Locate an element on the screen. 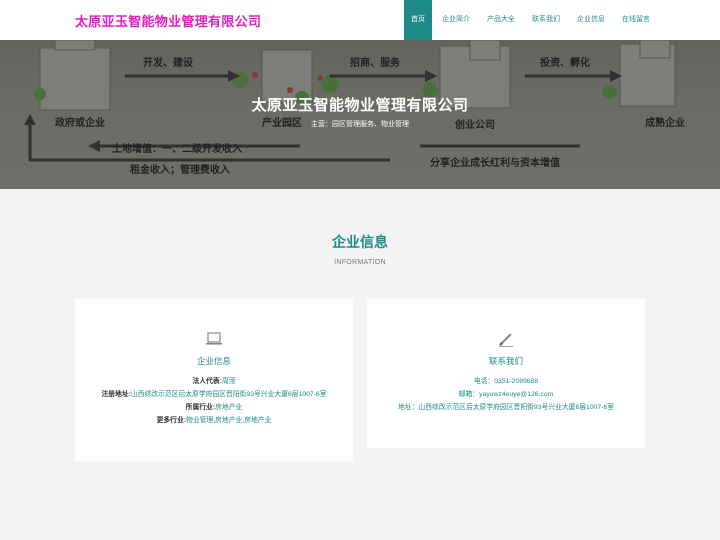 Image resolution: width=720 pixels, height=540 pixels. hero-title: 太原亚玉智能物业管理有限公司 is located at coordinates (360, 105).